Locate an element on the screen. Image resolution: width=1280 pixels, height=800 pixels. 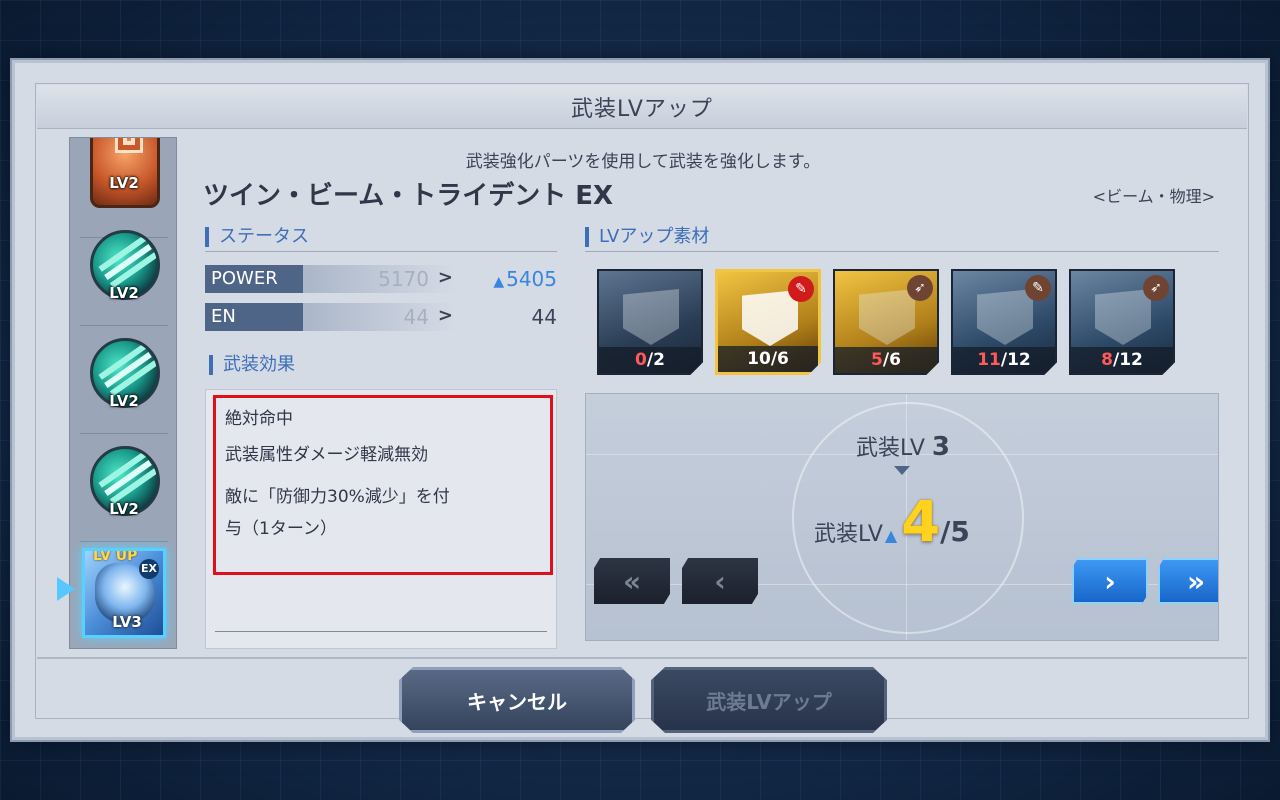
material-count: 0/2 is located at coordinates (650, 360).